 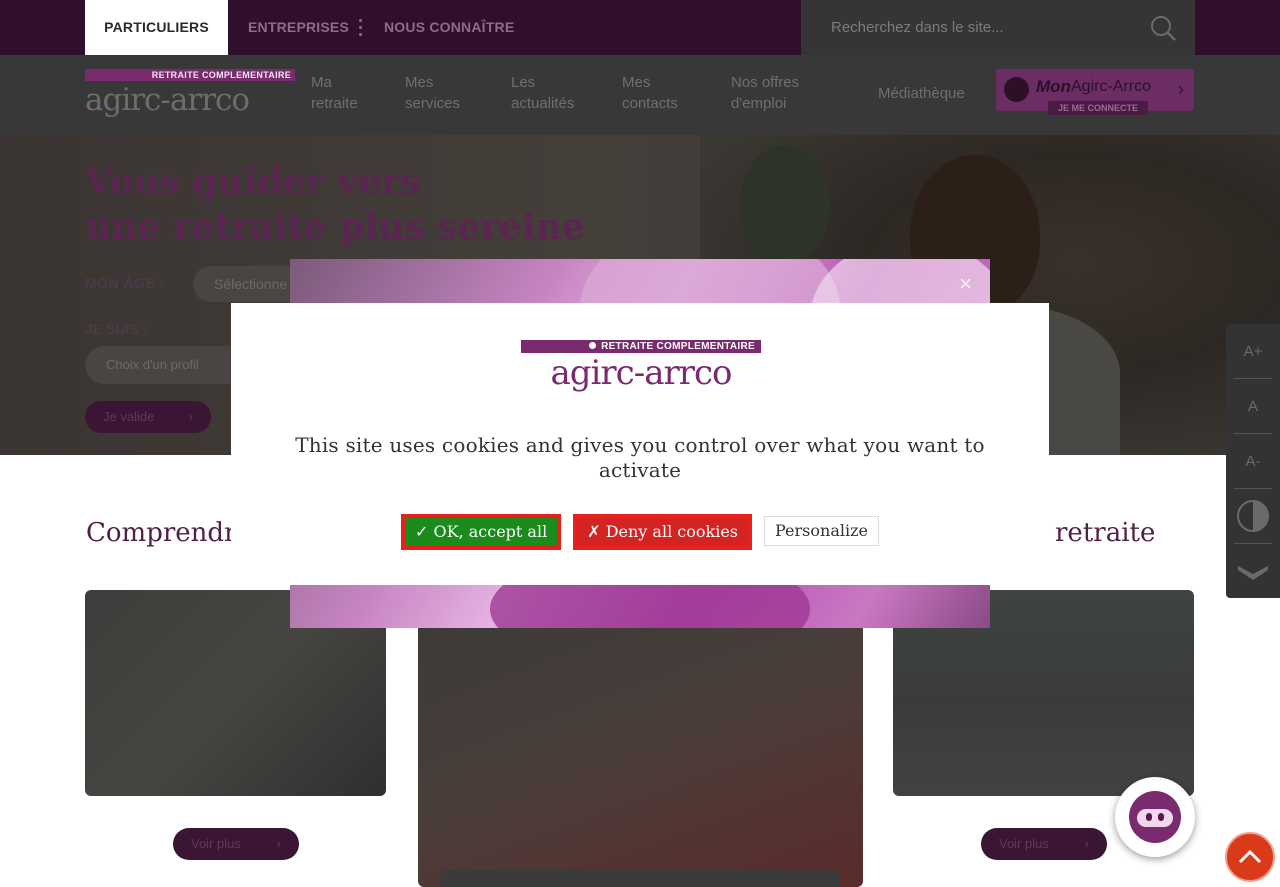 I want to click on contrast-button, so click(x=1253, y=516).